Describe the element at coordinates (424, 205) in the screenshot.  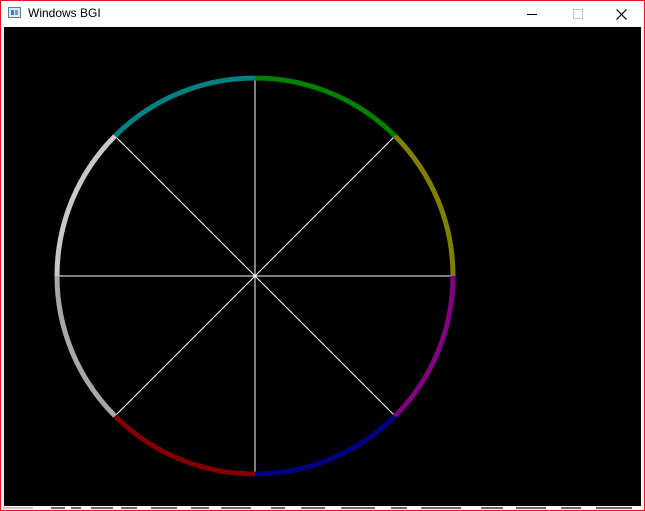
I see `arc-olive` at that location.